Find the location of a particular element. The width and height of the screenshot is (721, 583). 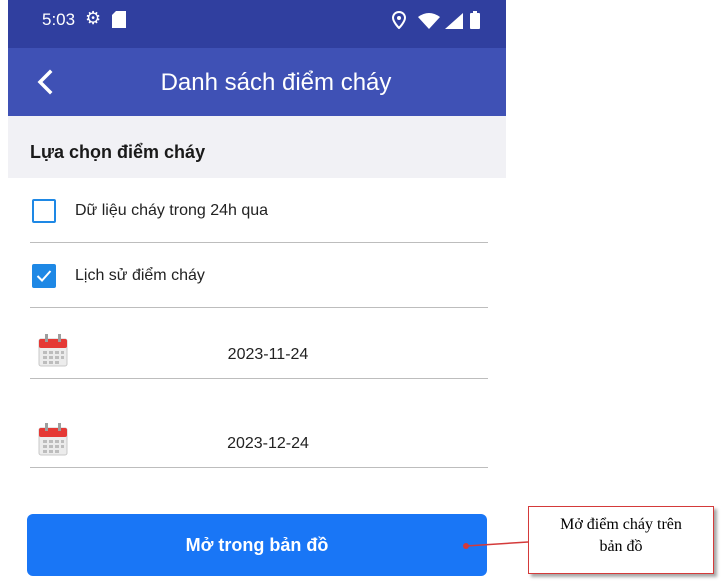

annotation-callout: Mở điểm cháy trên bản đồ is located at coordinates (621, 540).